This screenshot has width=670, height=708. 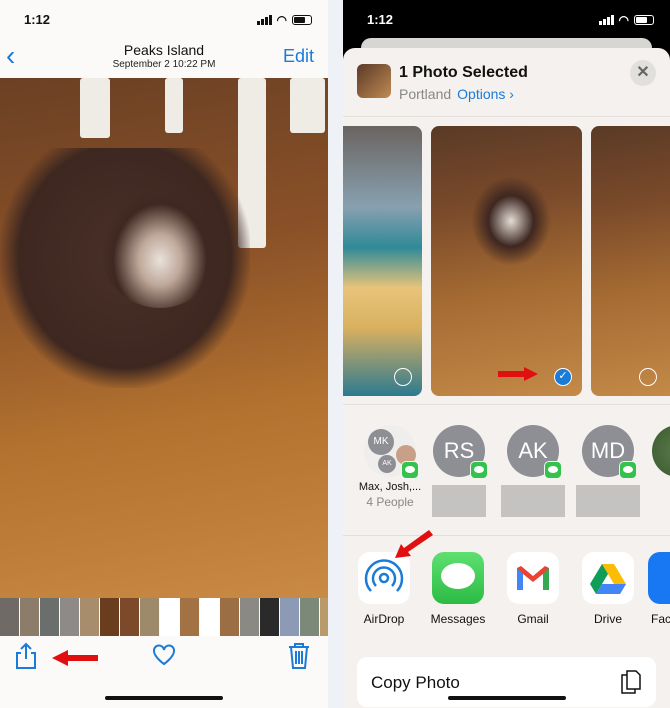 What do you see at coordinates (299, 656) in the screenshot?
I see `trash-icon` at bounding box center [299, 656].